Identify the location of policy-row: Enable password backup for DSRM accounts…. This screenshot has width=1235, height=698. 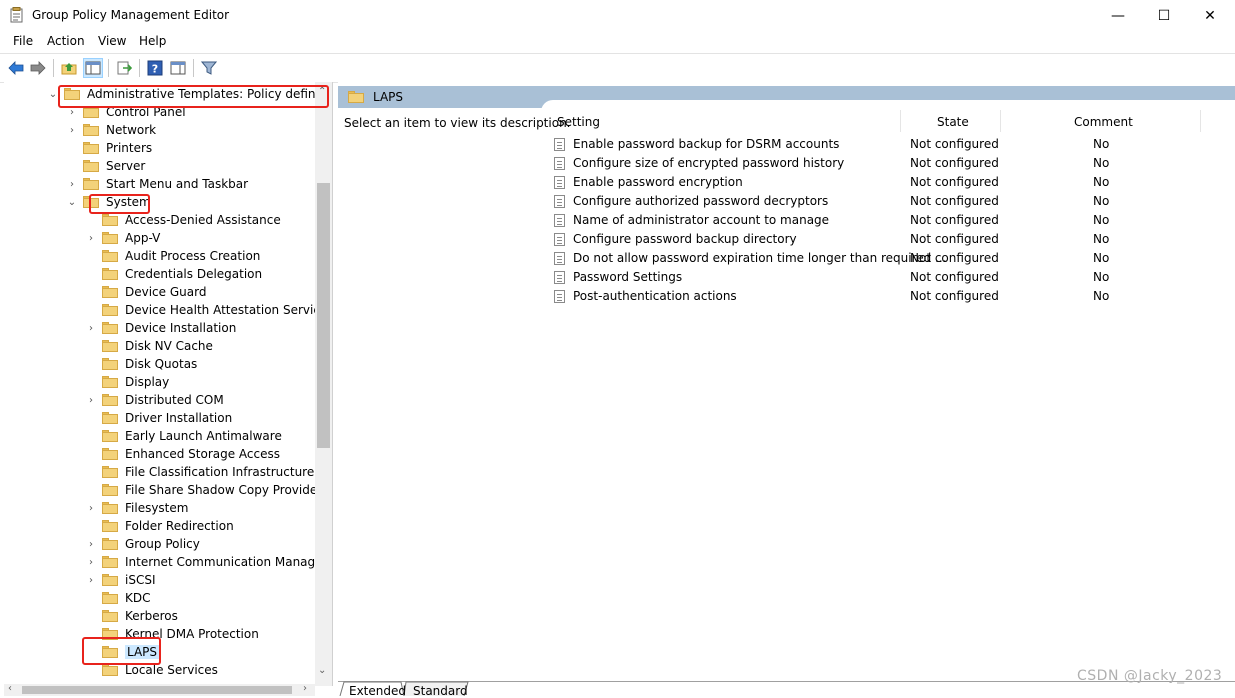
(884, 144).